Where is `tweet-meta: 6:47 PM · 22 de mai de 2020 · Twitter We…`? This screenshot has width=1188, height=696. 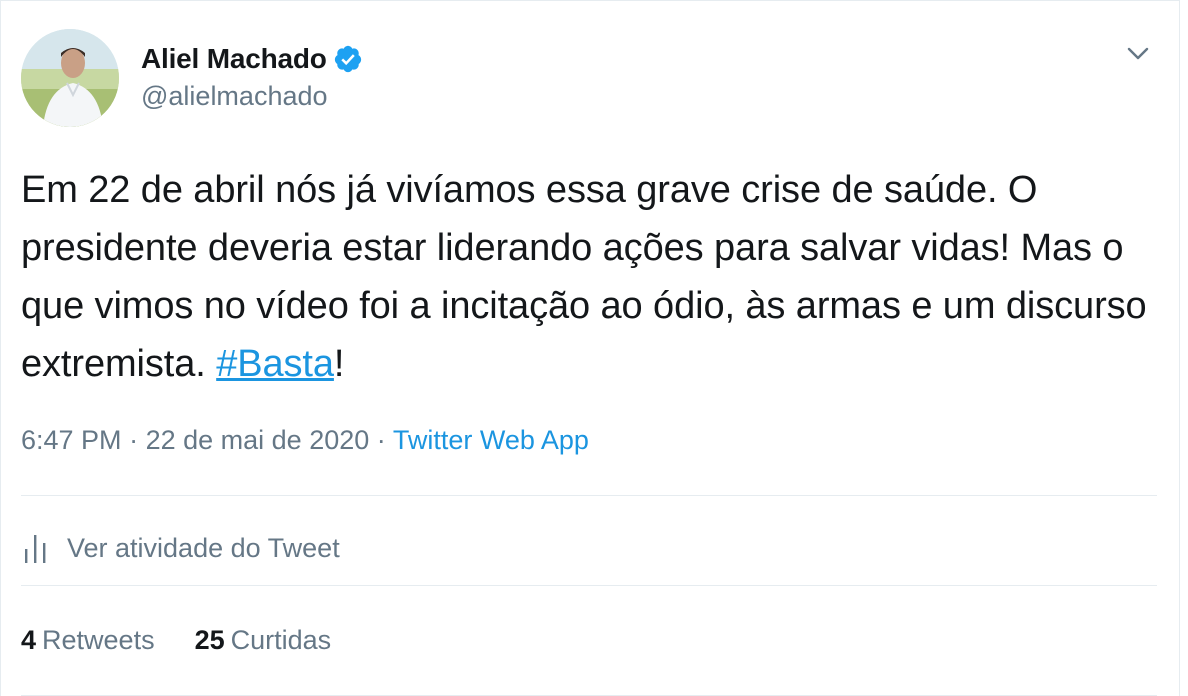 tweet-meta: 6:47 PM · 22 de mai de 2020 · Twitter We… is located at coordinates (305, 440).